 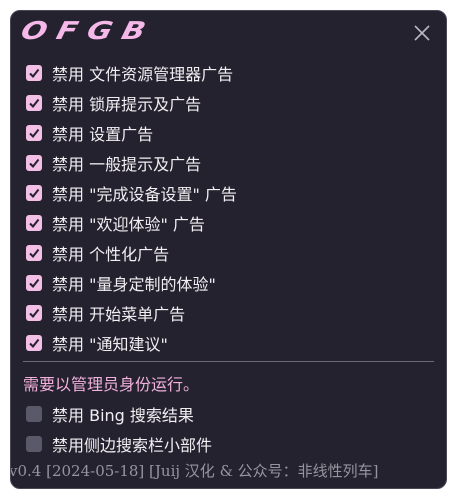 I want to click on option-personalized-ads: 禁用 个性化广告, so click(x=228, y=253).